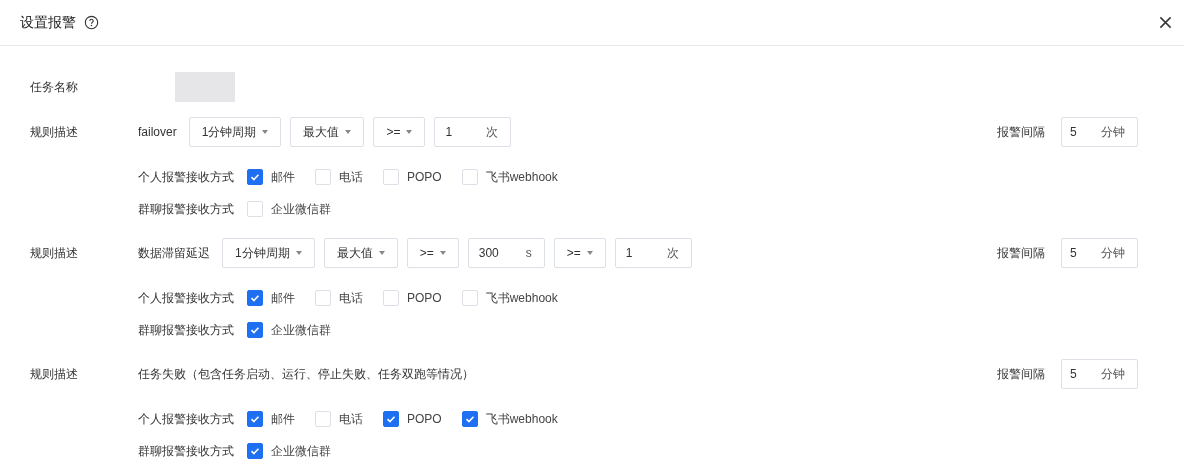  Describe the element at coordinates (48, 22) in the screenshot. I see `dialog-title: 设置报警` at that location.